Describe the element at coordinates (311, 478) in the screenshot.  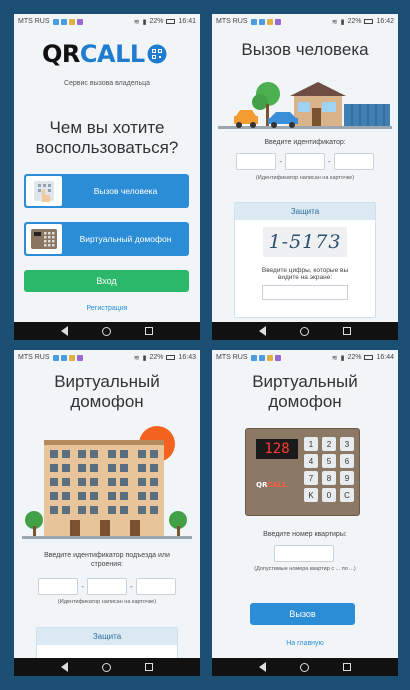
I see `keypad-key: 7` at that location.